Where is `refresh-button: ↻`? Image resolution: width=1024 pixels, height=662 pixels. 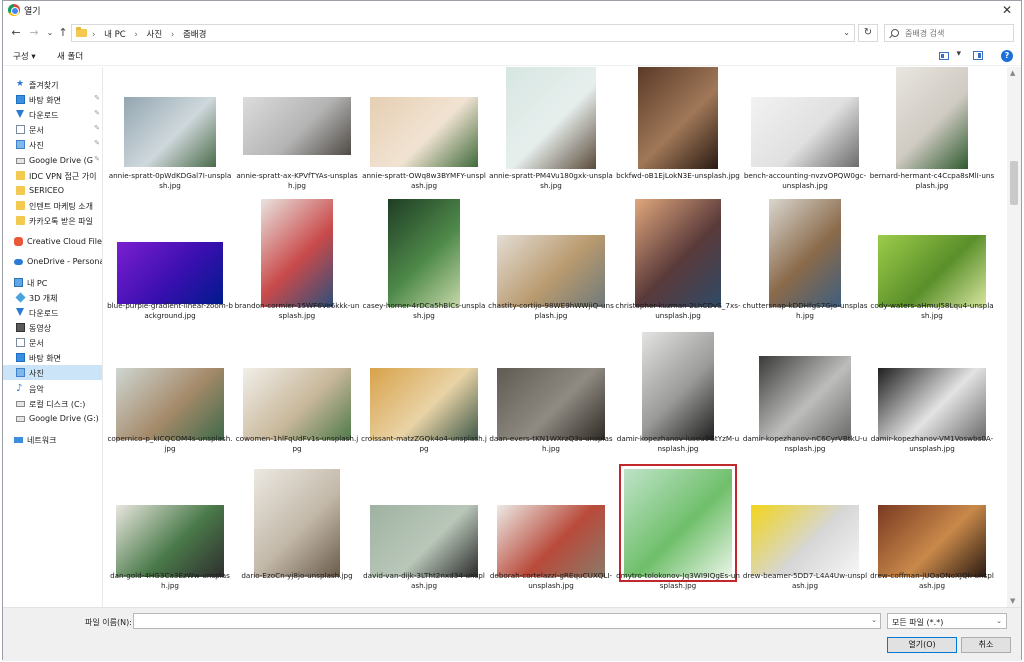 refresh-button: ↻ is located at coordinates (868, 33).